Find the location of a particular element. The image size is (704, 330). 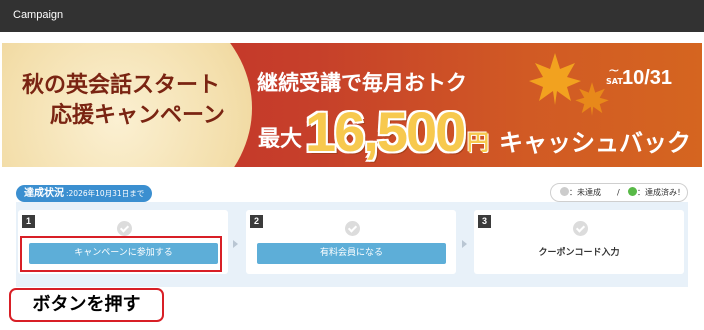

legend-not-achieved: ：未達成 is located at coordinates (580, 192).